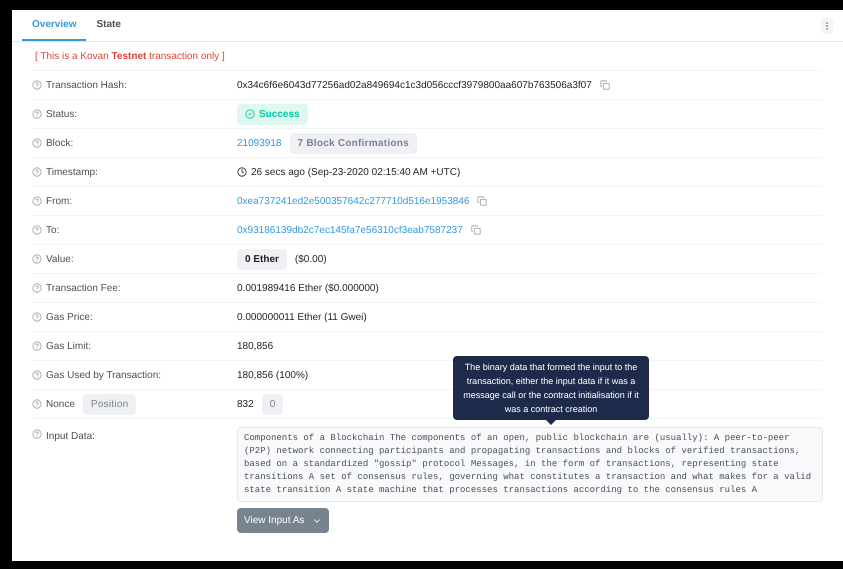 The height and width of the screenshot is (569, 843). Describe the element at coordinates (272, 114) in the screenshot. I see `status-badge: Success` at that location.